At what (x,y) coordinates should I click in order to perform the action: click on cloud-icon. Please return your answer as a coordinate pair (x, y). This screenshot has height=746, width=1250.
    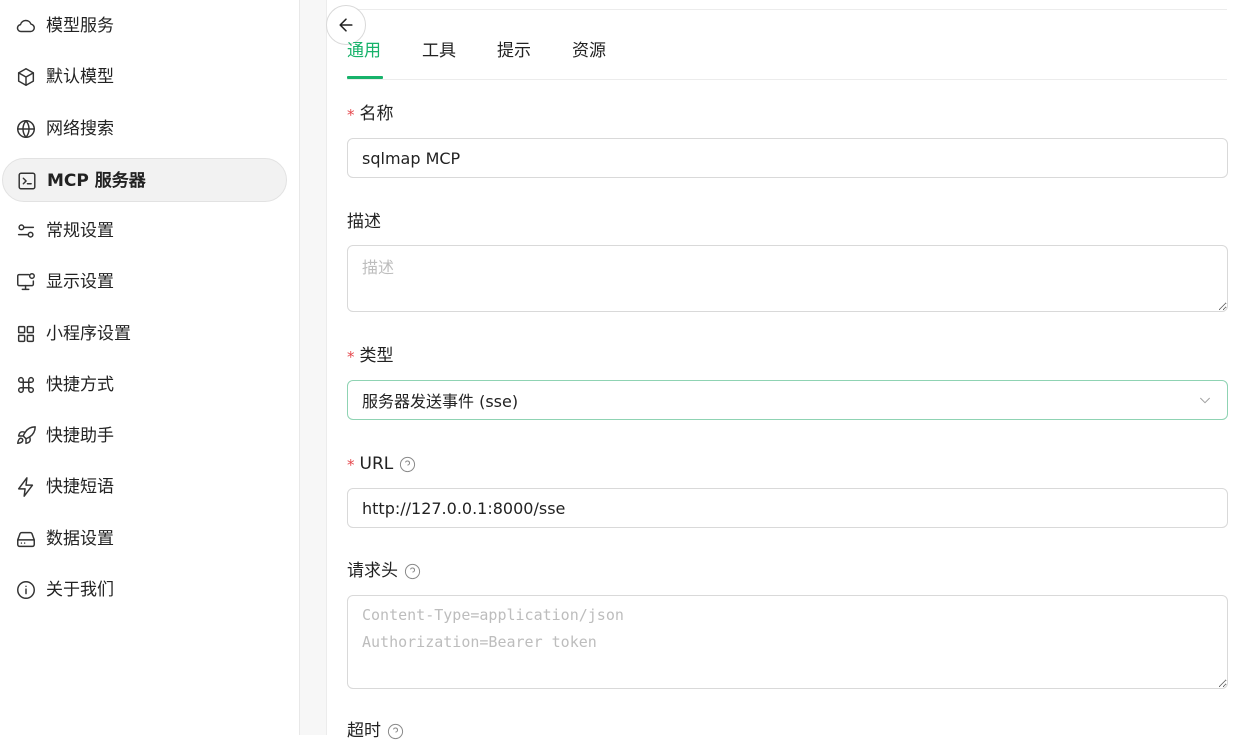
    Looking at the image, I should click on (26, 26).